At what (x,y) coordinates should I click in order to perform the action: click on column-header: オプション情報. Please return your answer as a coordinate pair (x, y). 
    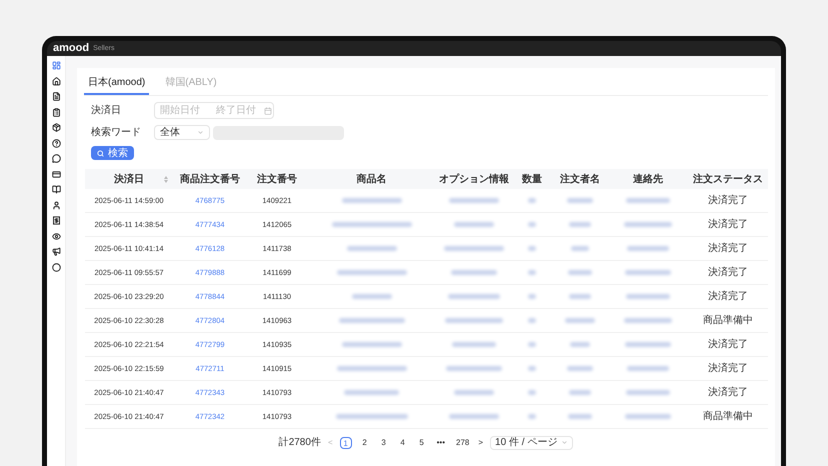
    Looking at the image, I should click on (474, 179).